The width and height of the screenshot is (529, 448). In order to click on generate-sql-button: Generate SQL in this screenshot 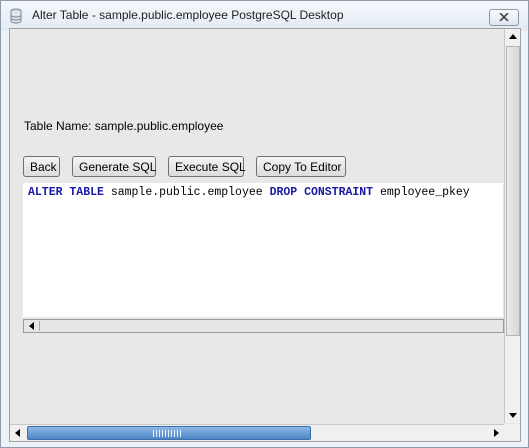, I will do `click(114, 166)`.